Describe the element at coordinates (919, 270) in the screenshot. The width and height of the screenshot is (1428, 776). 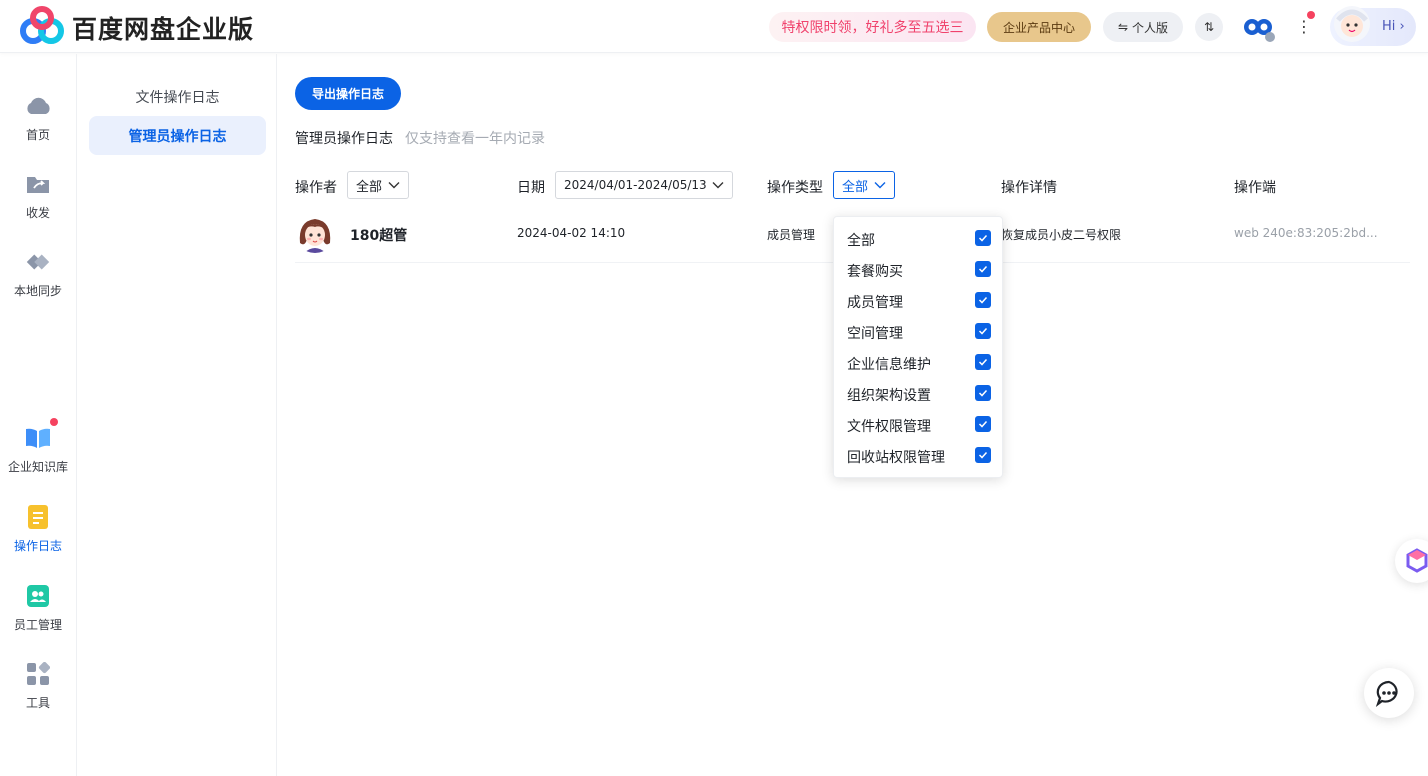
I see `type-option-package: 套餐购买` at that location.